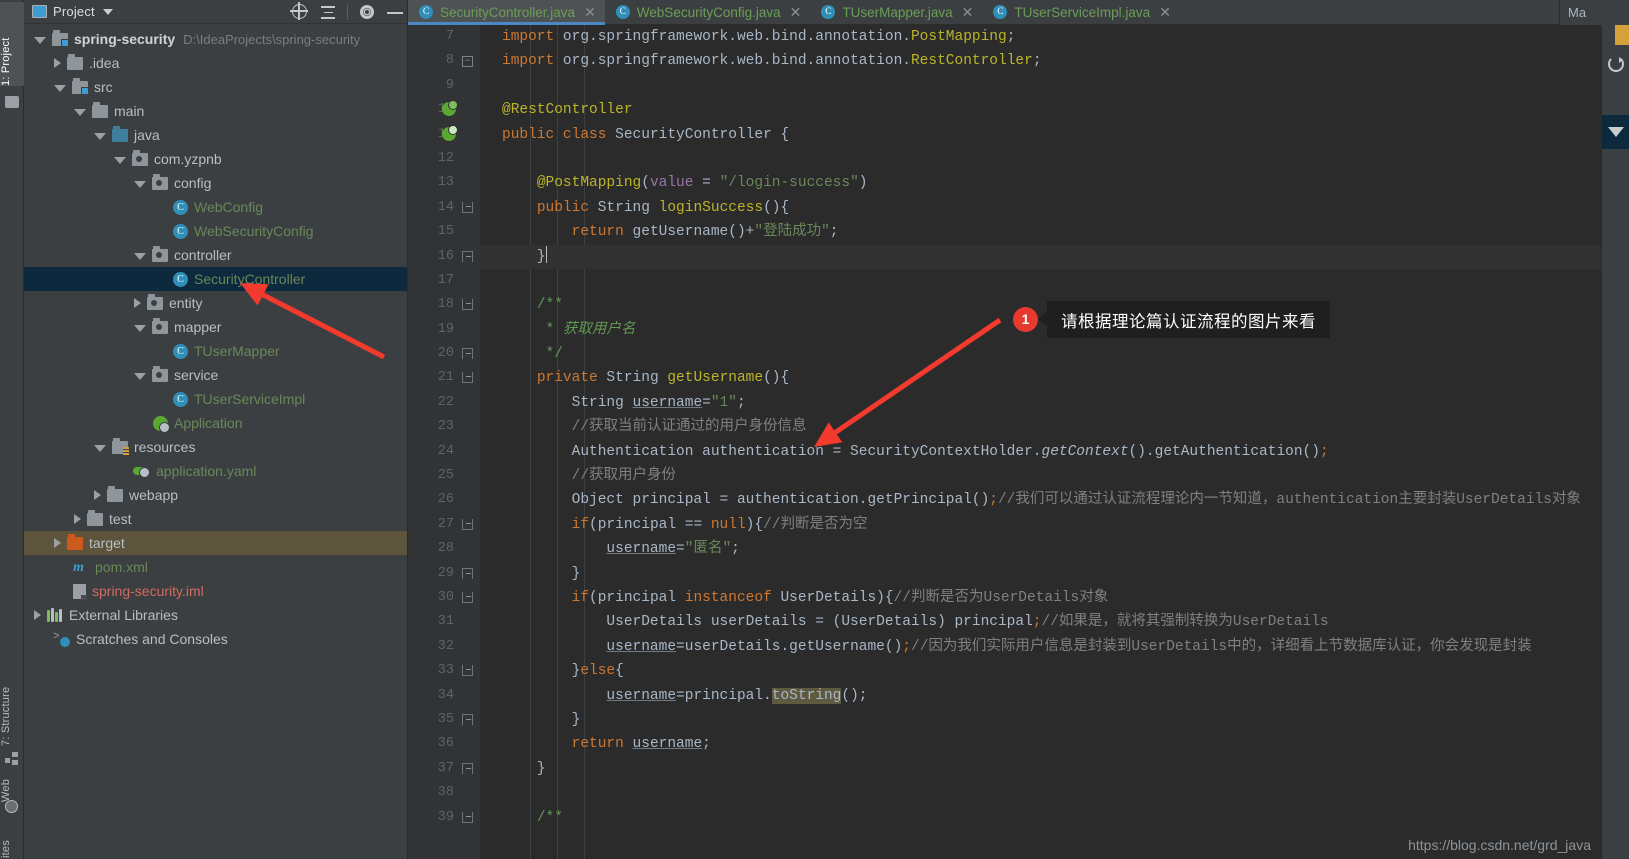 The image size is (1629, 859). Describe the element at coordinates (1040, 232) in the screenshot. I see `code-line: return getUsername()+"登陆成功";` at that location.